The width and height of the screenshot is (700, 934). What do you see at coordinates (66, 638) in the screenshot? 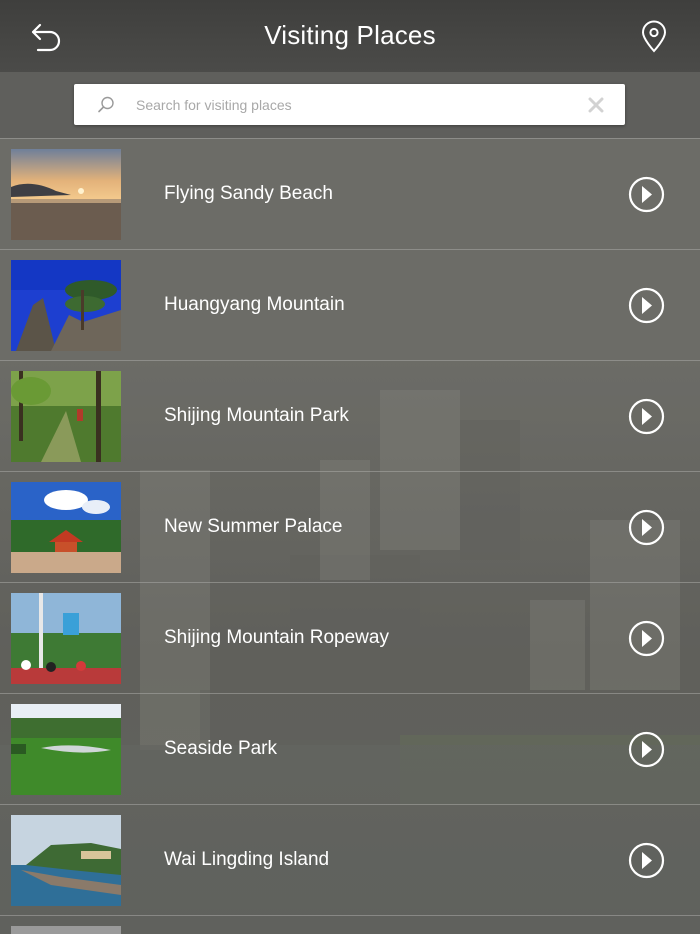
I see `thumbnail-ropeway` at bounding box center [66, 638].